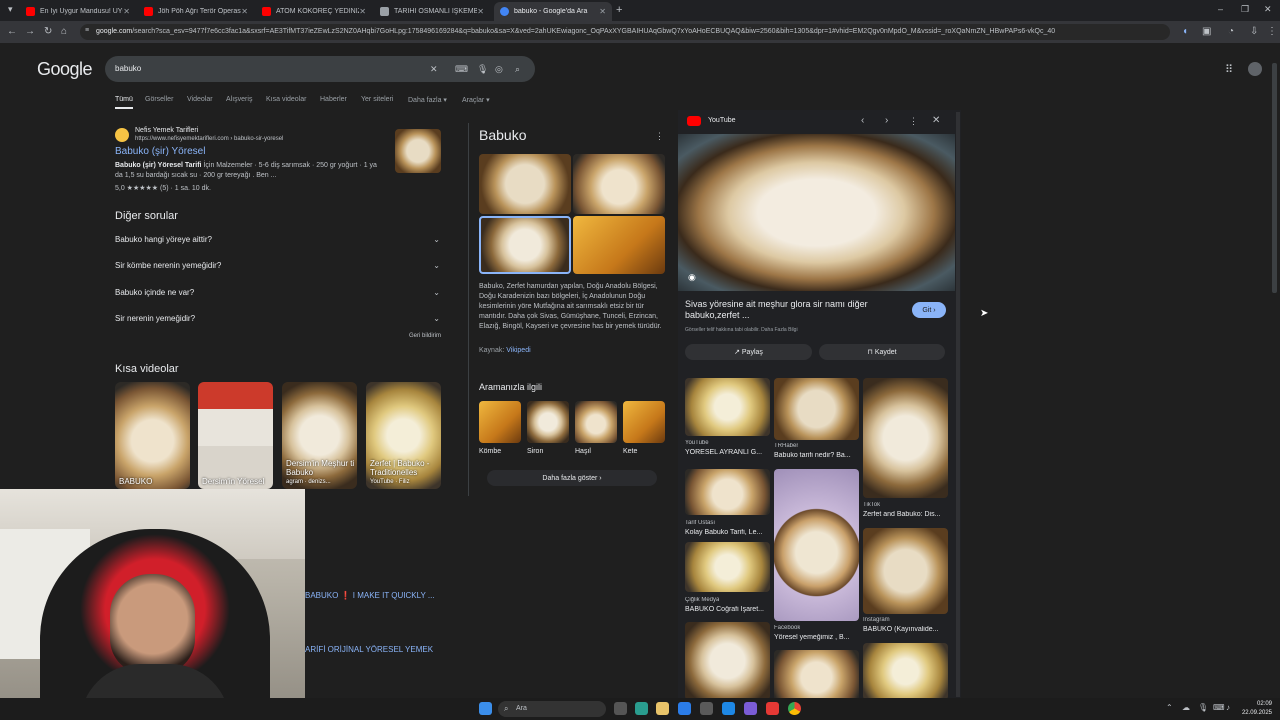 Image resolution: width=1280 pixels, height=720 pixels. What do you see at coordinates (128, 68) in the screenshot?
I see `search-query: babuko` at bounding box center [128, 68].